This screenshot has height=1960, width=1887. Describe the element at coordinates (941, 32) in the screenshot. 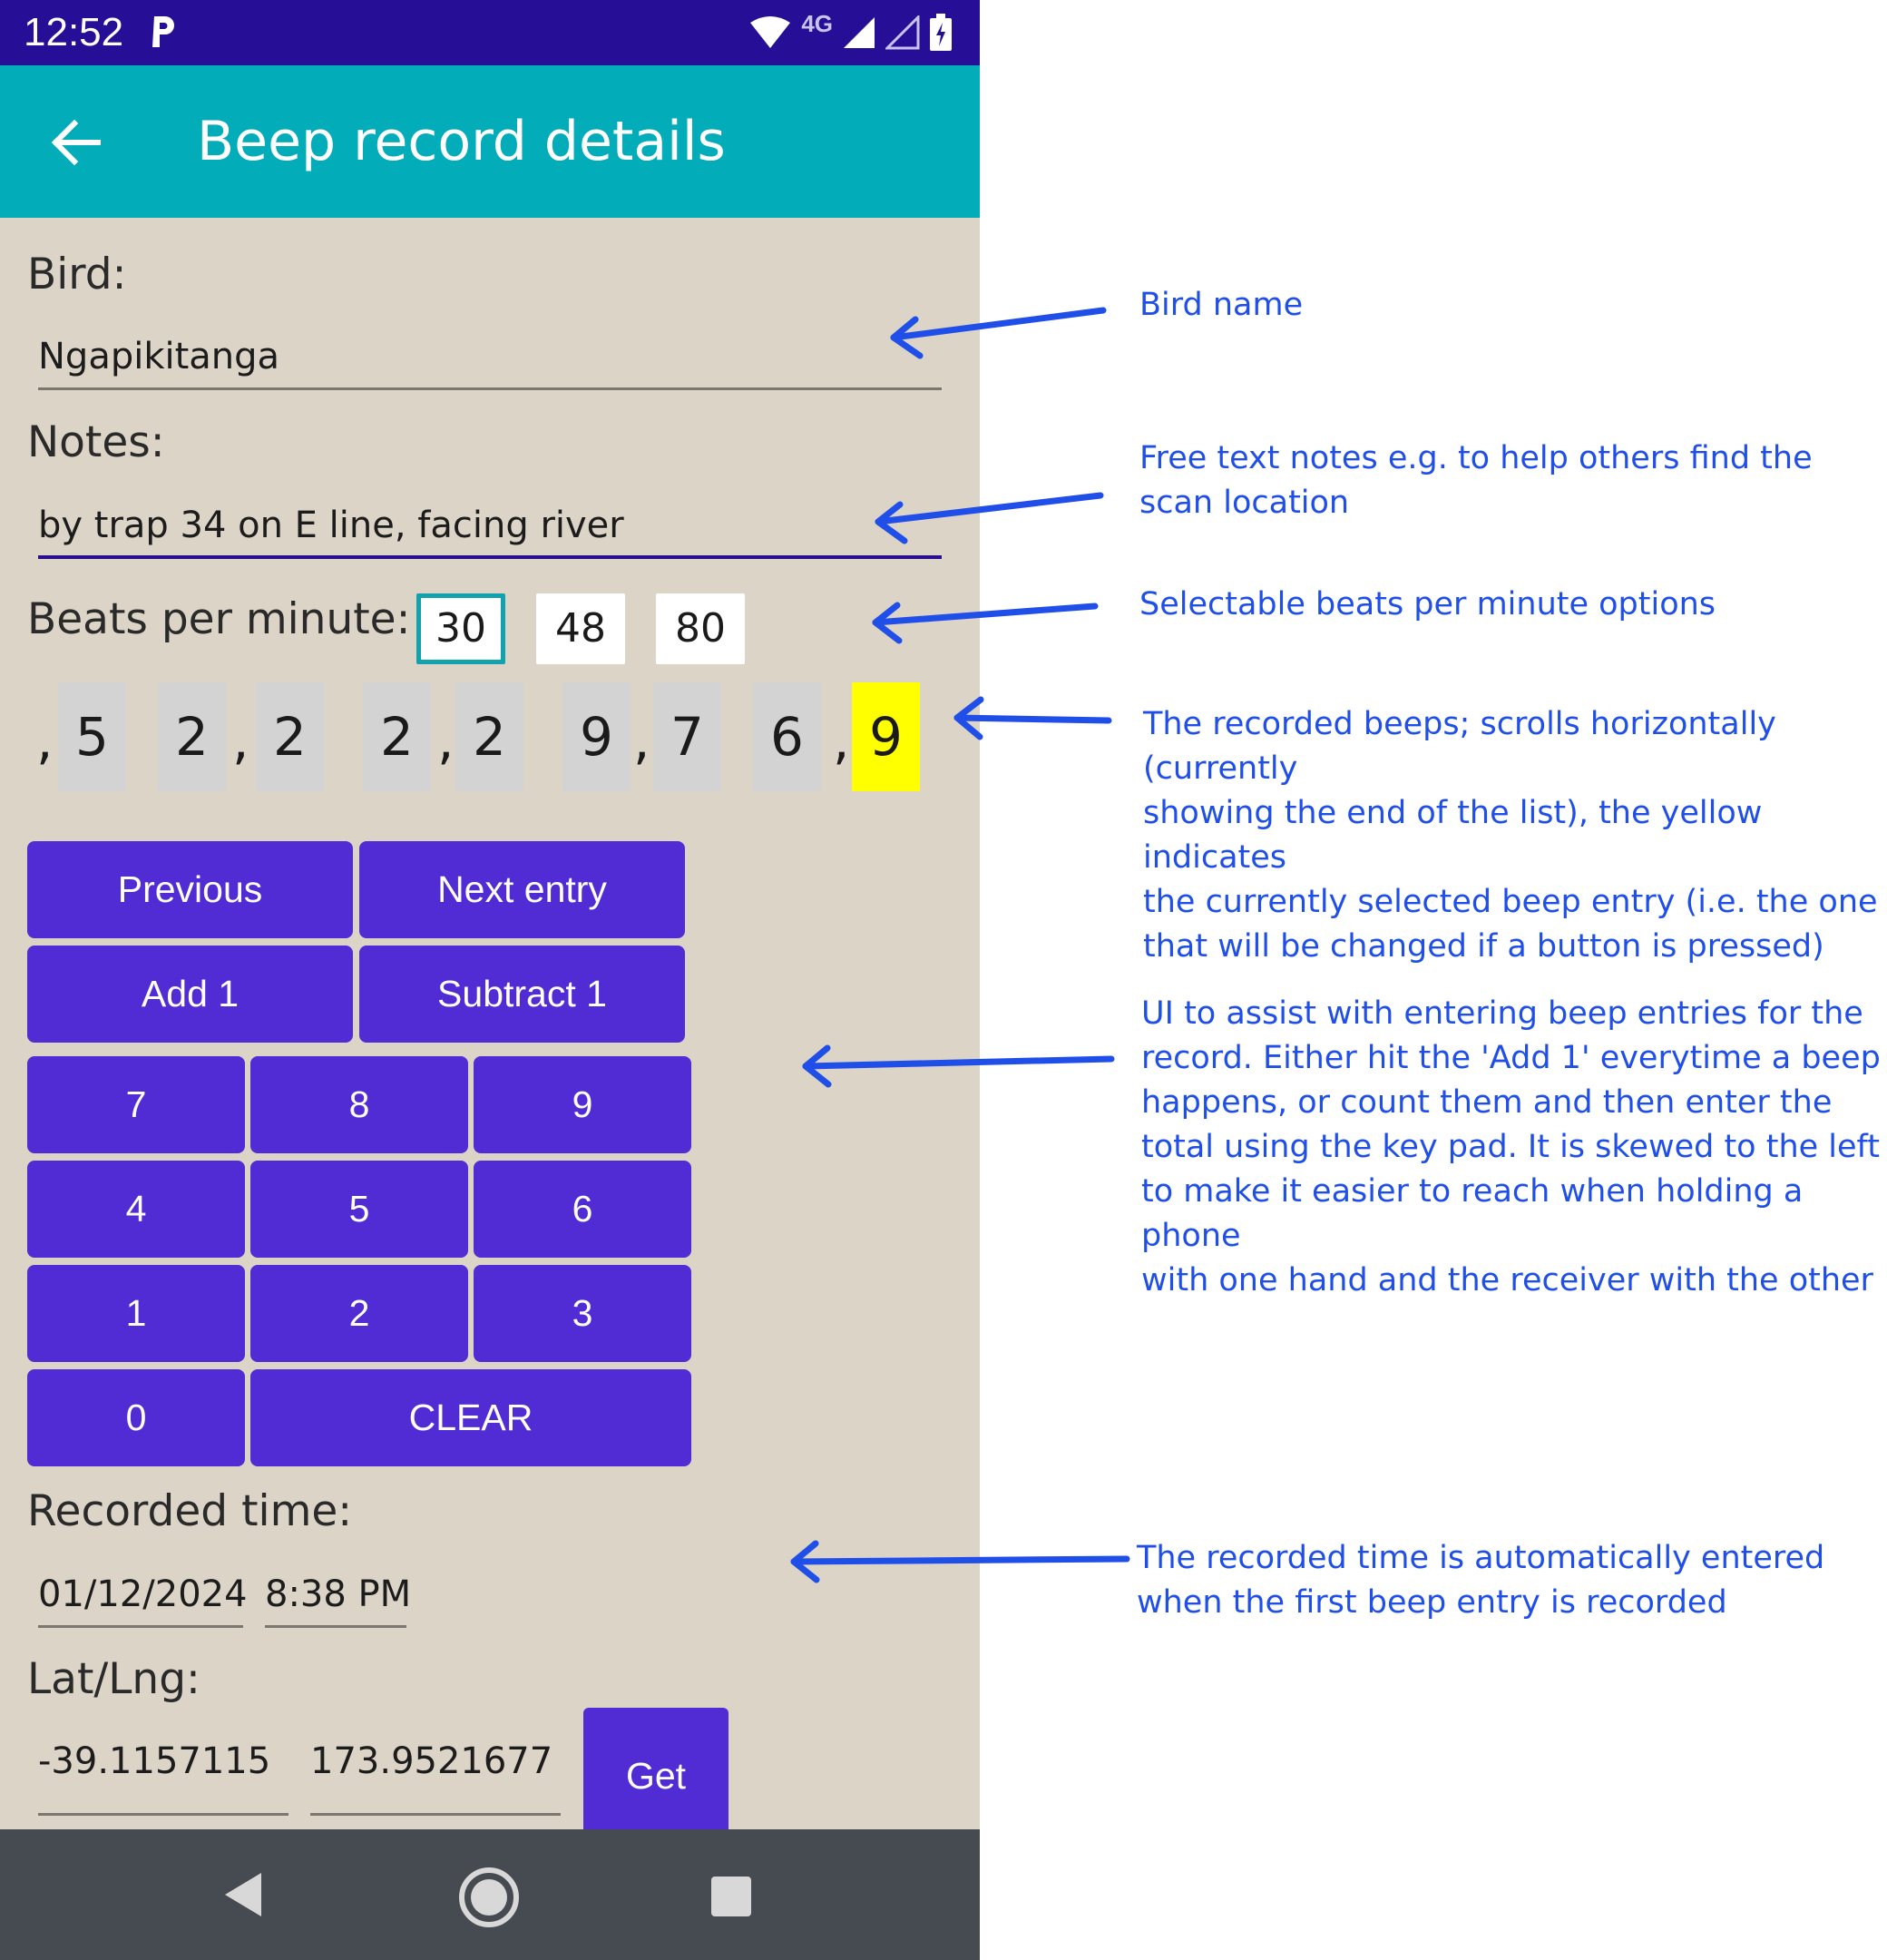

I see `battery-charging-icon` at that location.